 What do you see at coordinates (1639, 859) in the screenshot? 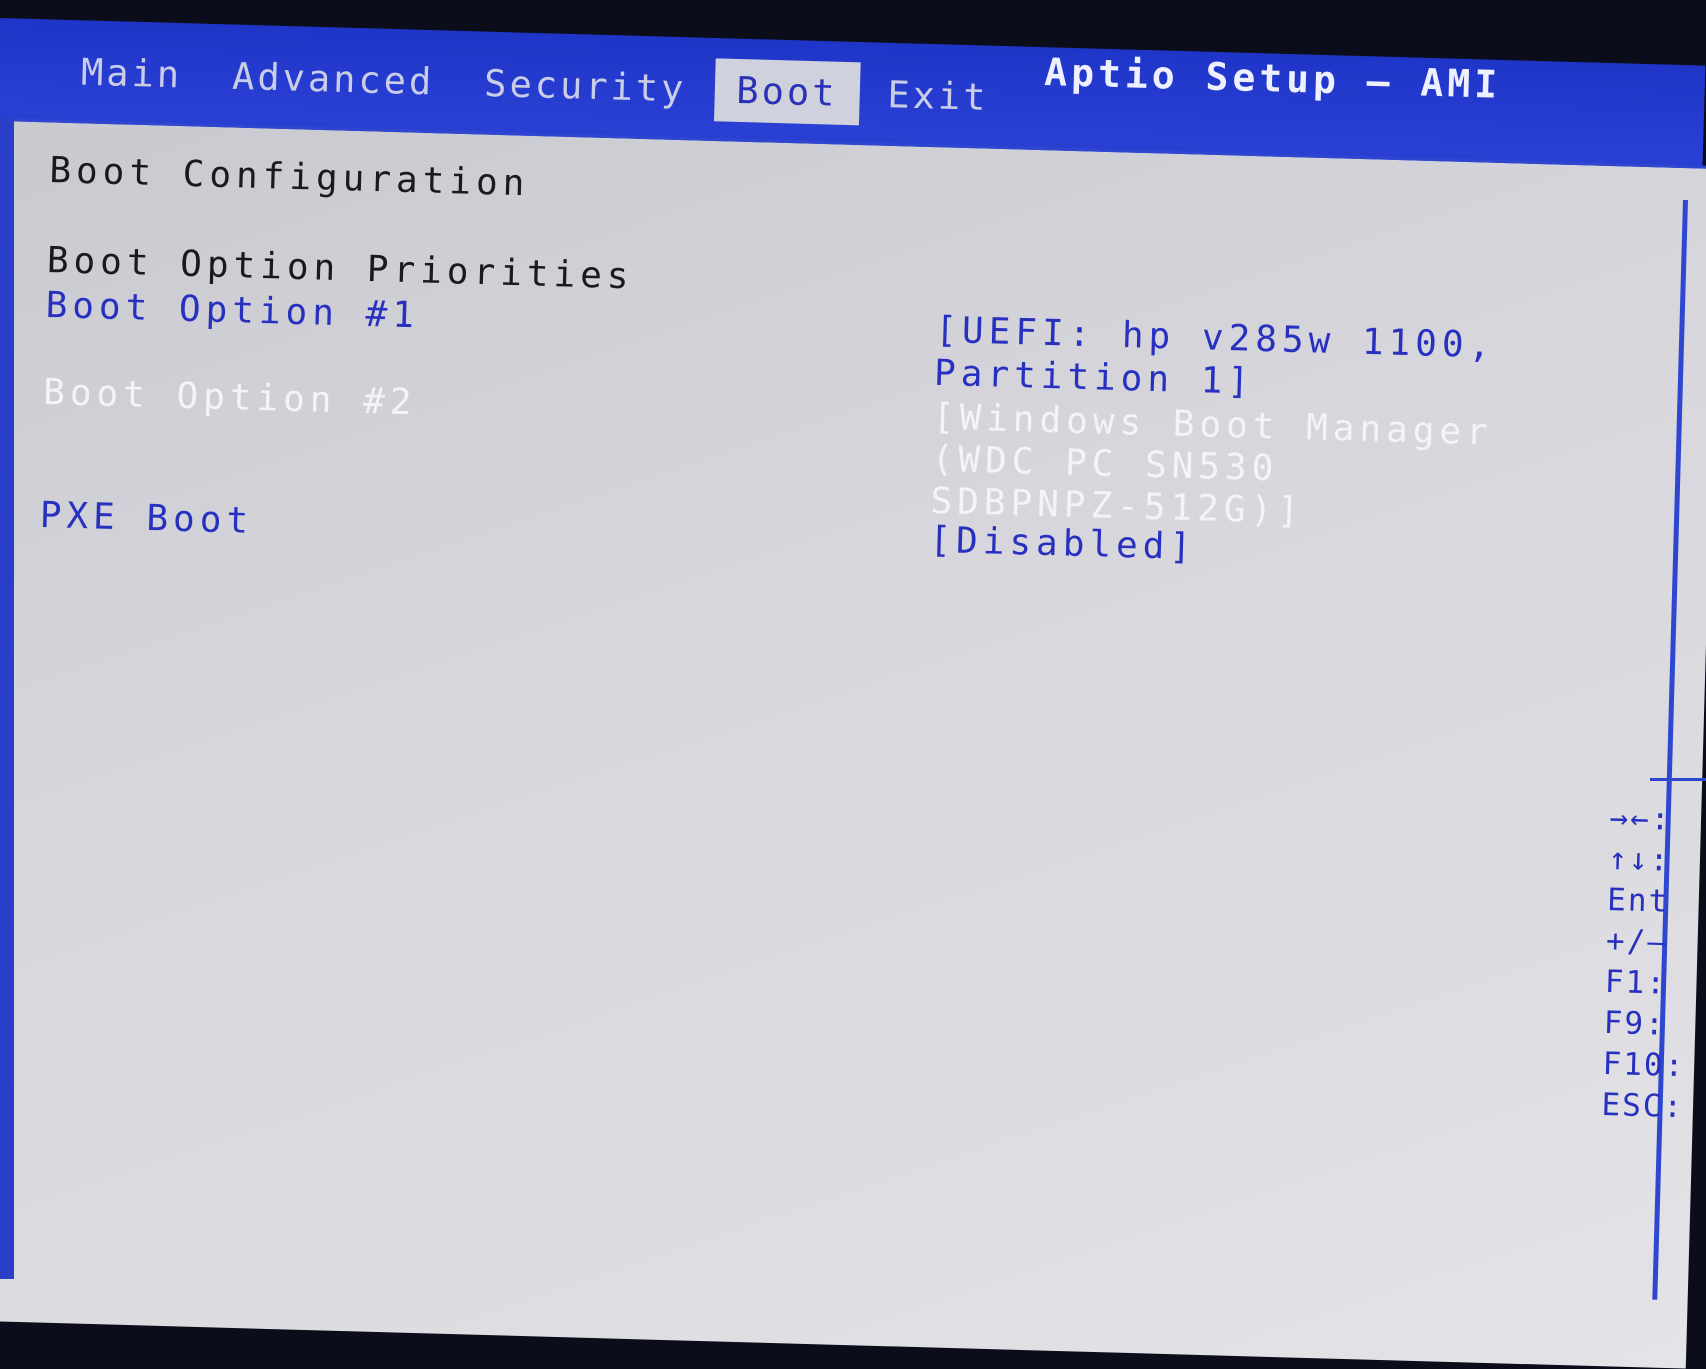
I see `up-down-arrows-icon: ↑↓:` at bounding box center [1639, 859].